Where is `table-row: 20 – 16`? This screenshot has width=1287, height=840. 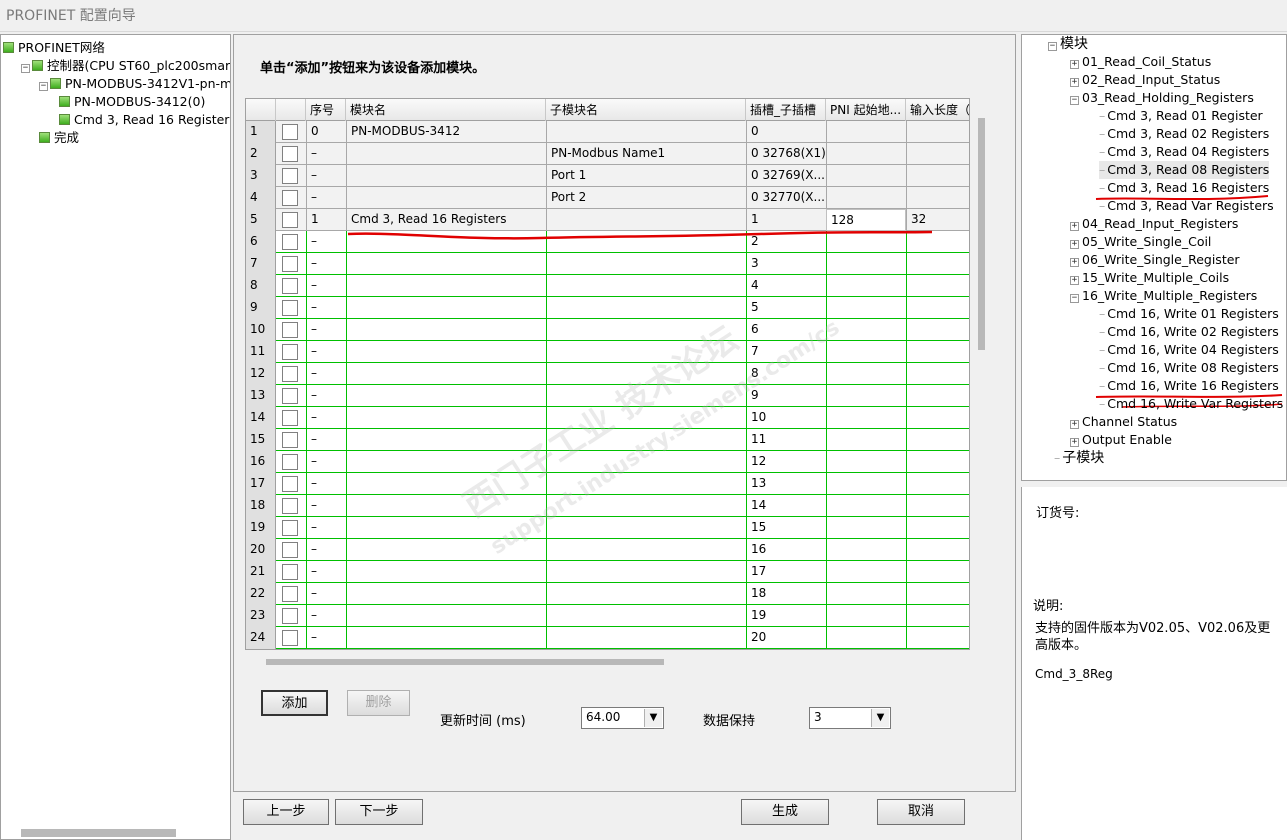 table-row: 20 – 16 is located at coordinates (607, 550).